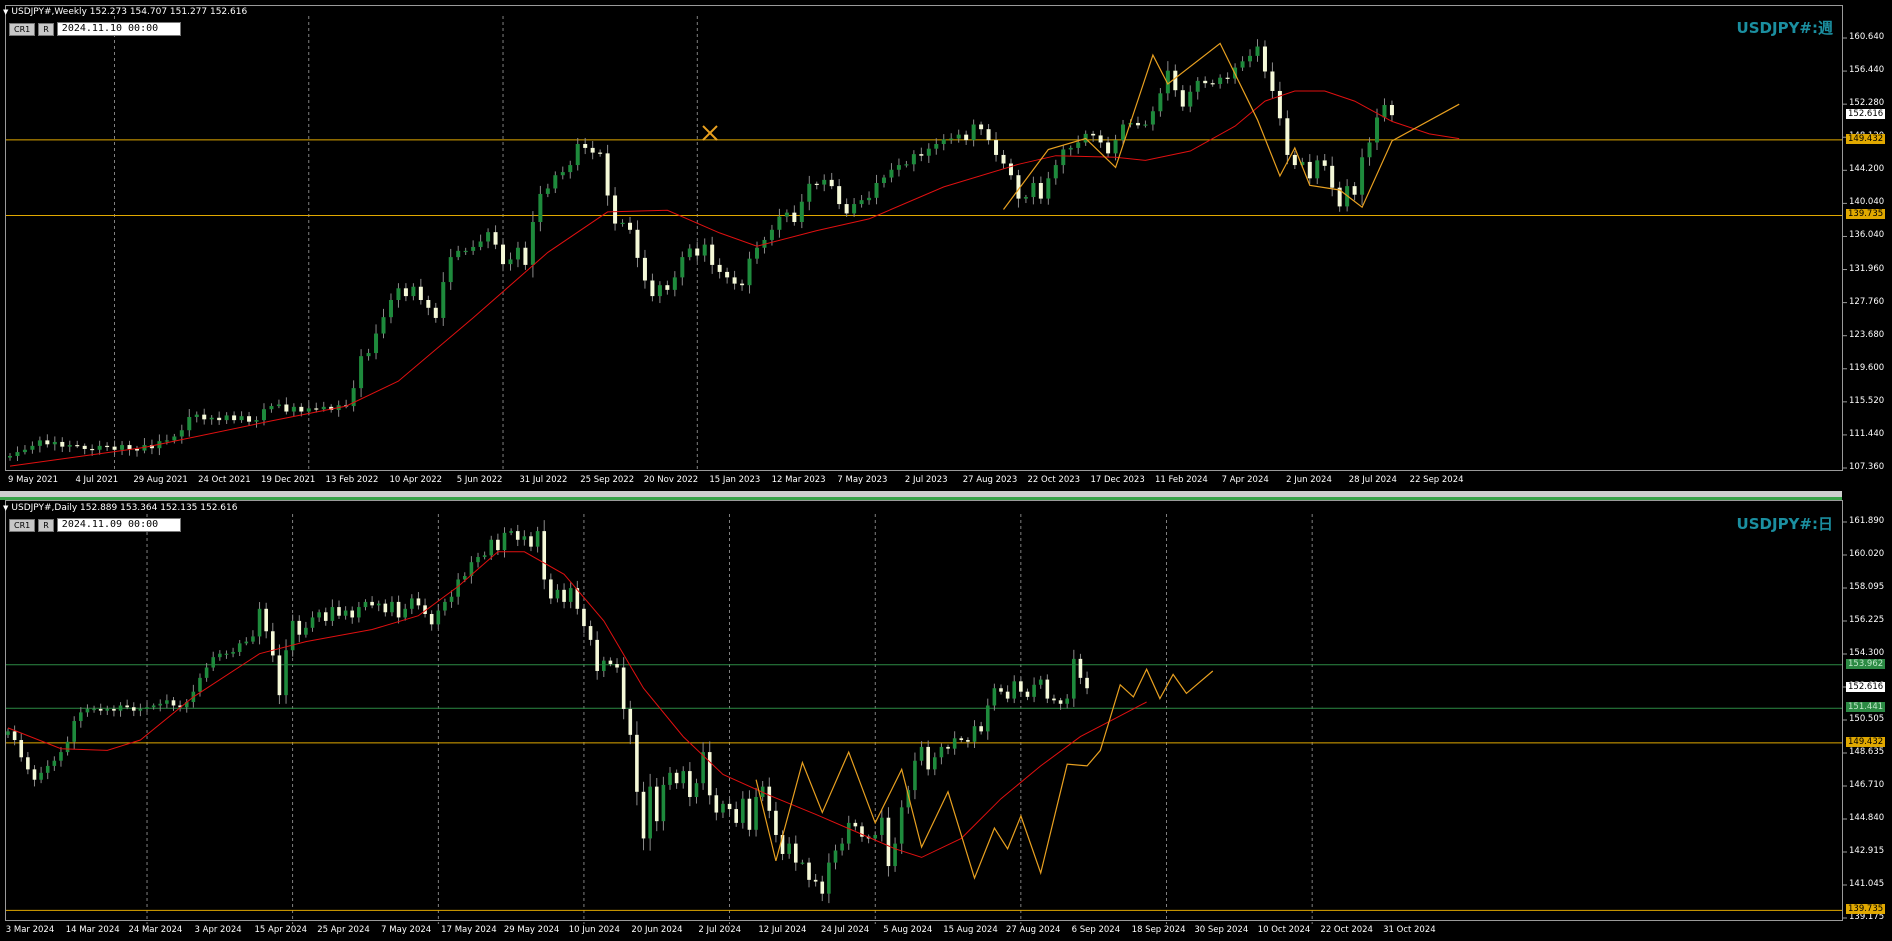 Image resolution: width=1892 pixels, height=941 pixels. What do you see at coordinates (22, 525) in the screenshot?
I see `daily-cr-button: CR1` at bounding box center [22, 525].